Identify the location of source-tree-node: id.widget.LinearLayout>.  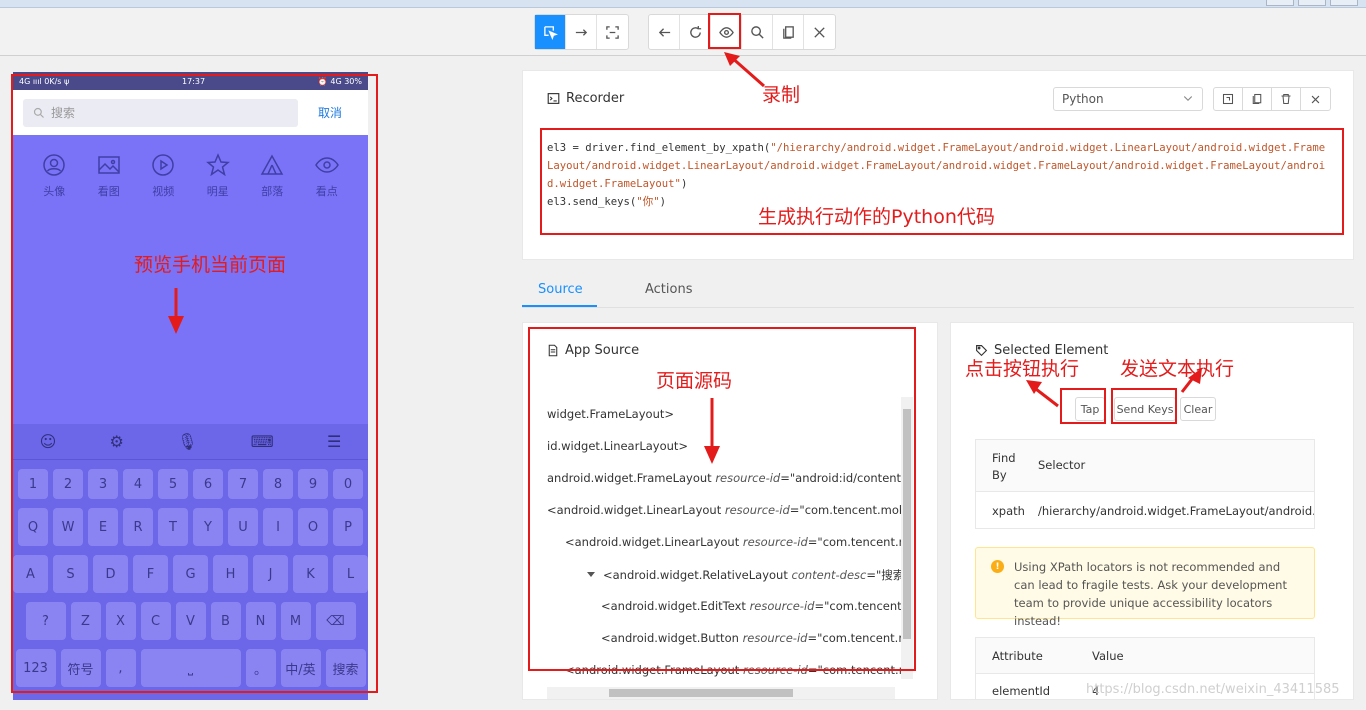
(617, 446).